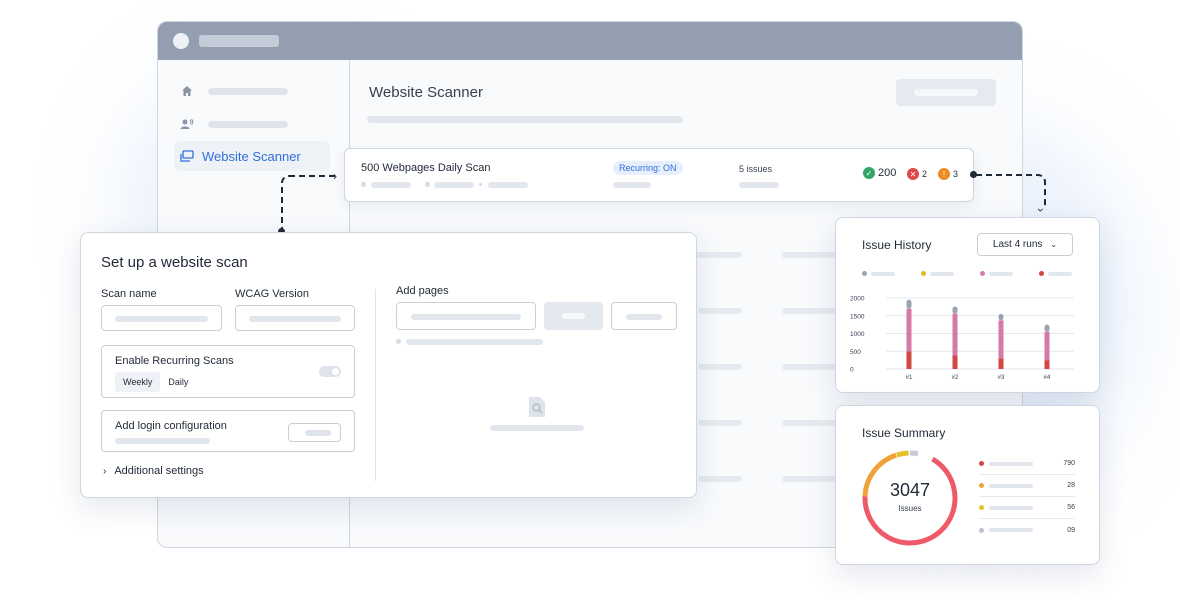 The width and height of the screenshot is (1180, 600). What do you see at coordinates (1017, 244) in the screenshot?
I see `runs-range-value: Last 4 runs` at bounding box center [1017, 244].